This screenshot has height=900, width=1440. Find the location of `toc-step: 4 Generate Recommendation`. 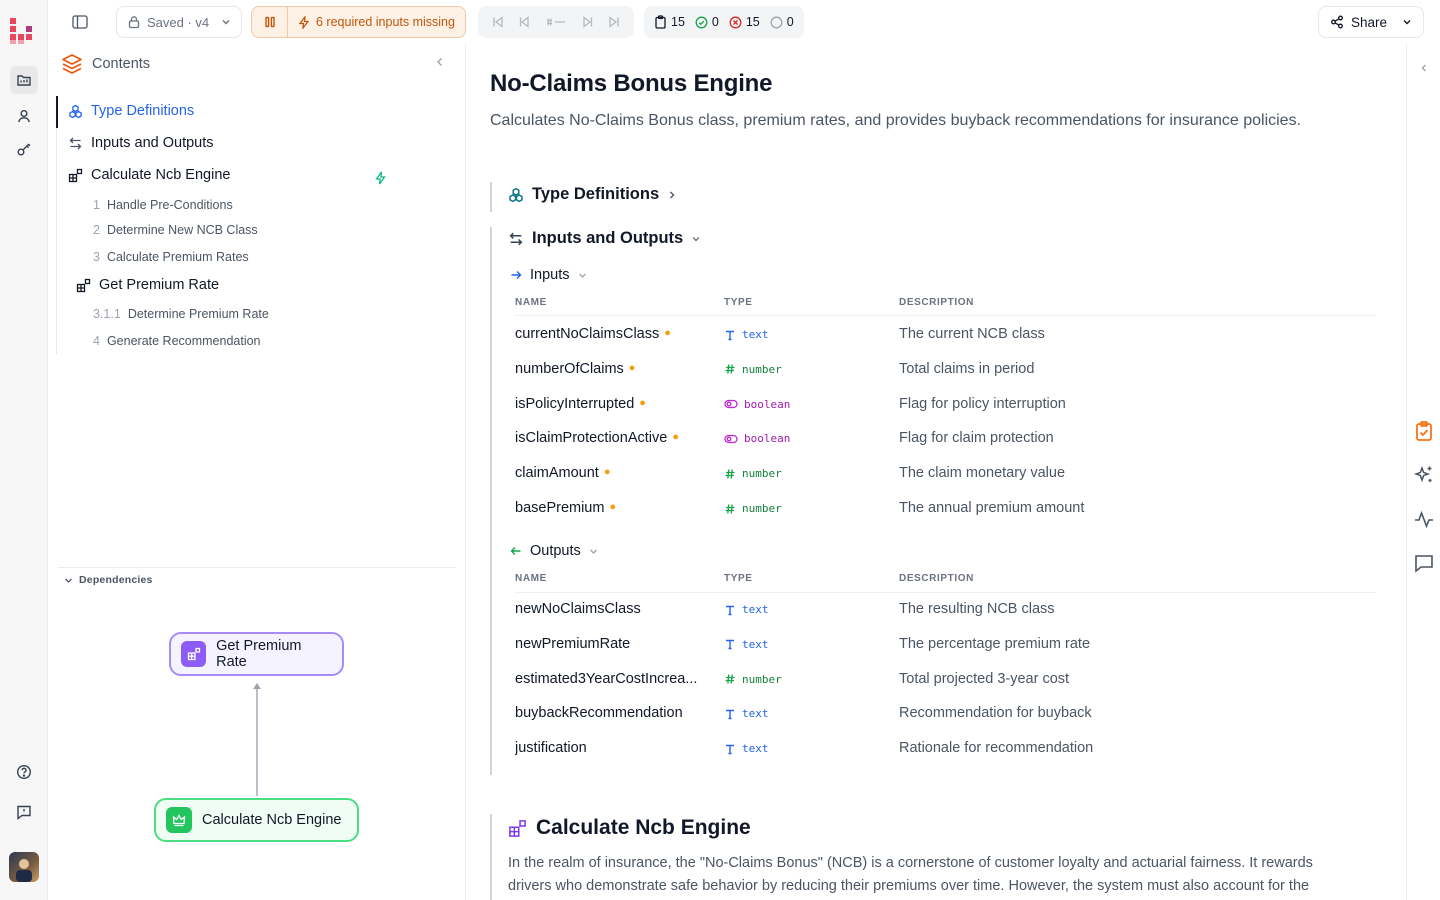

toc-step: 4 Generate Recommendation is located at coordinates (177, 341).